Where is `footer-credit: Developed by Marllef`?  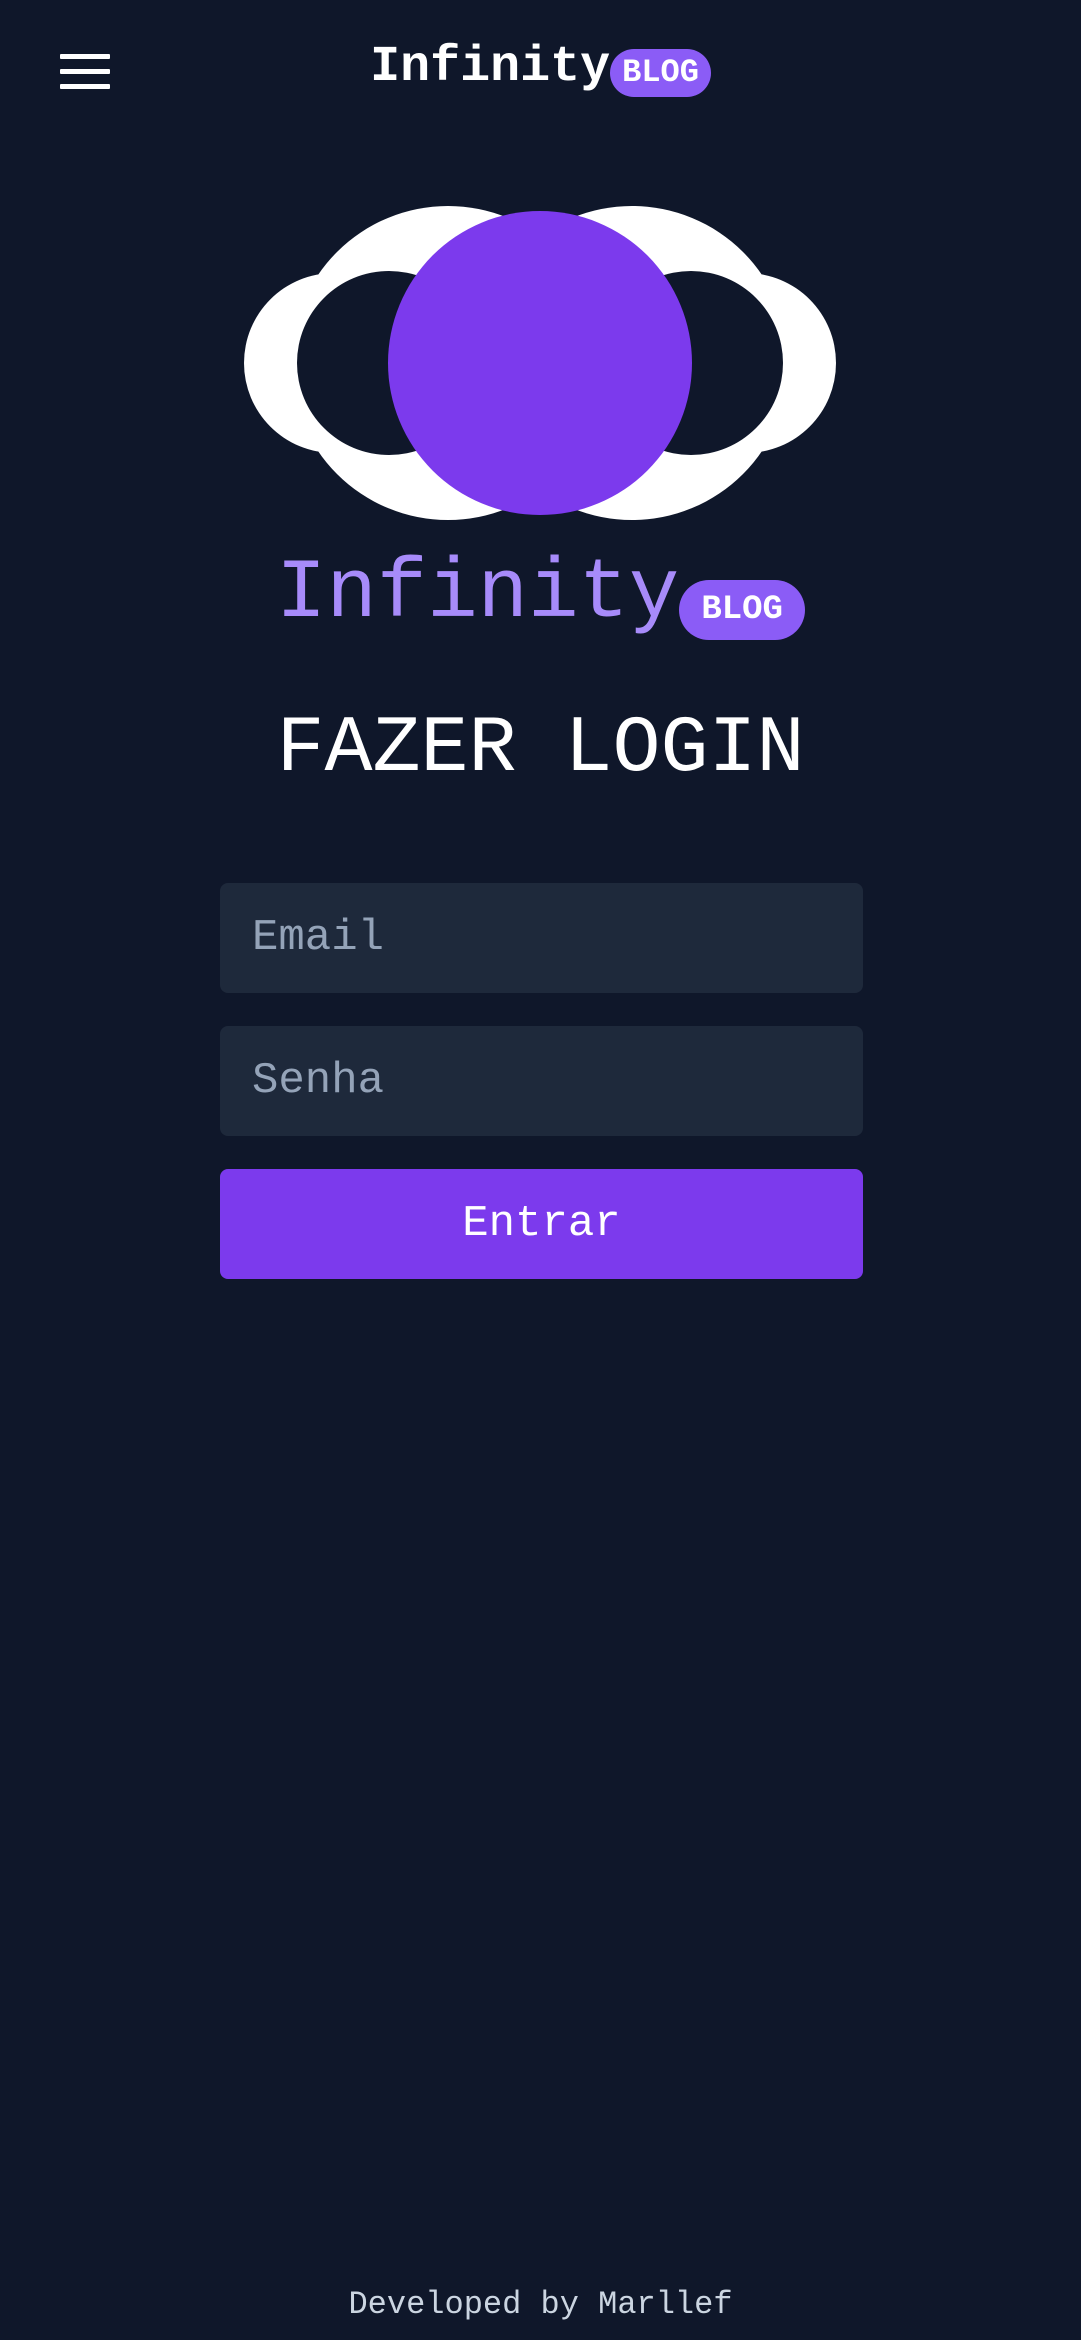 footer-credit: Developed by Marllef is located at coordinates (540, 2304).